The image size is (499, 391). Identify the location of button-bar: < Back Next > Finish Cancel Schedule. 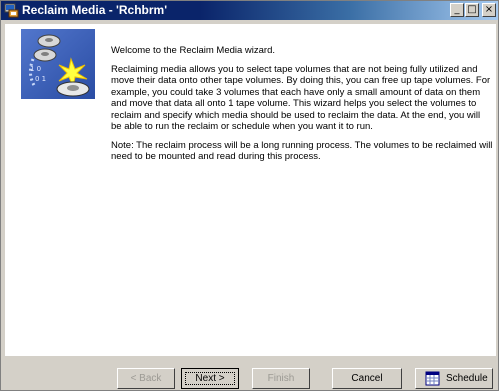
(249, 374).